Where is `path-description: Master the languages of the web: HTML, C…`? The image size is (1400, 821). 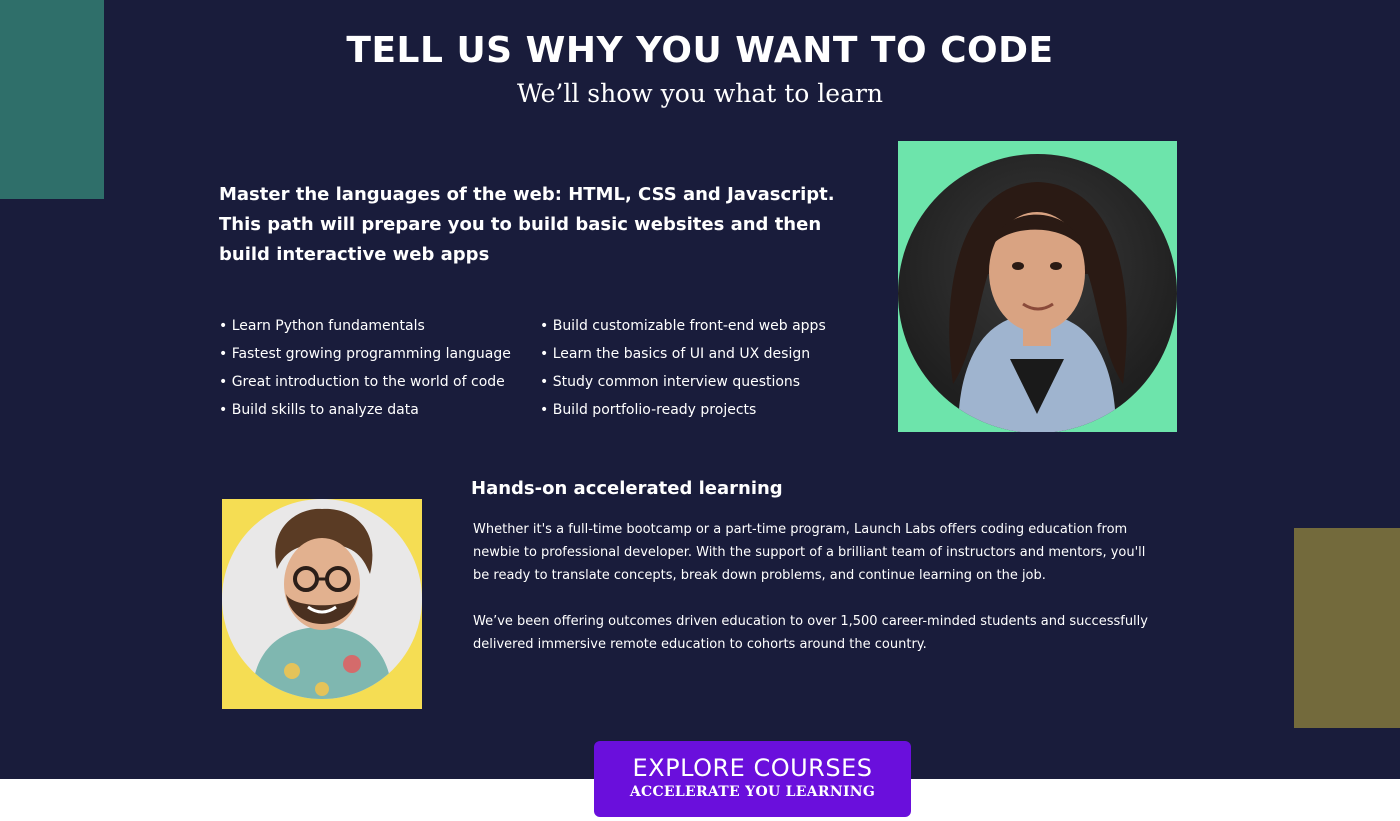
path-description: Master the languages of the web: HTML, C… is located at coordinates (527, 224).